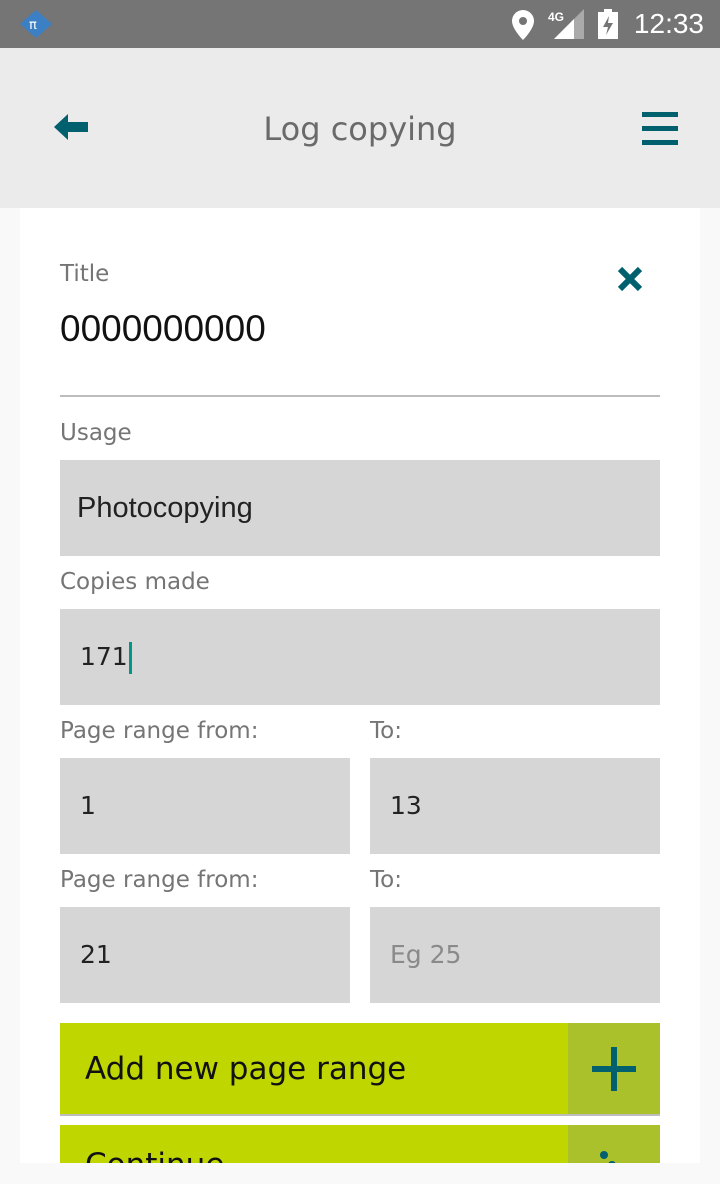  Describe the element at coordinates (360, 1144) in the screenshot. I see `continue-button: Continue` at that location.